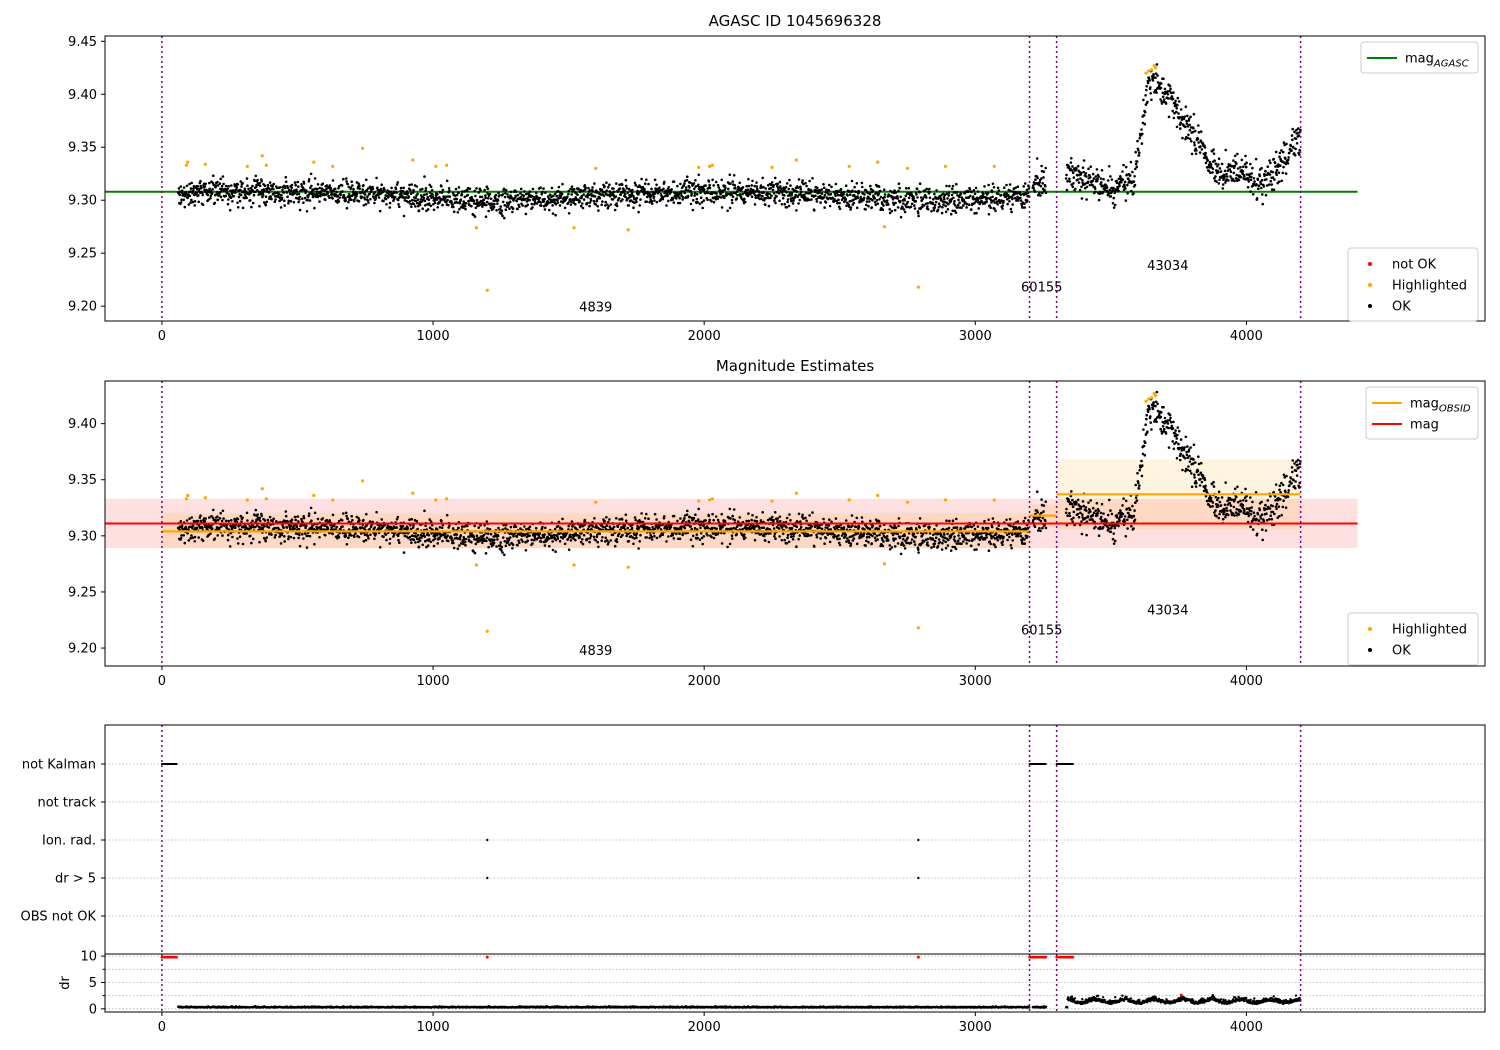  Describe the element at coordinates (795, 21) in the screenshot. I see `agasc-panel-title: AGASC ID 1045696328` at that location.